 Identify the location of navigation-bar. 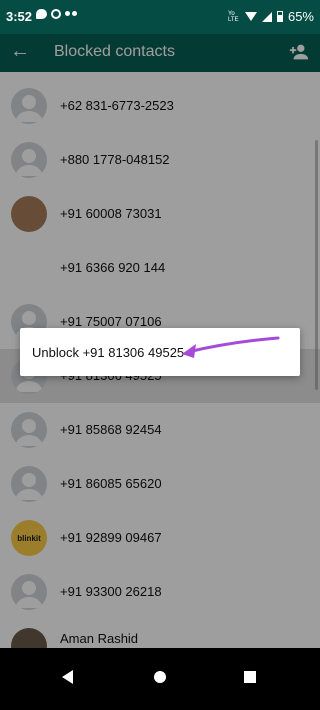
(160, 679).